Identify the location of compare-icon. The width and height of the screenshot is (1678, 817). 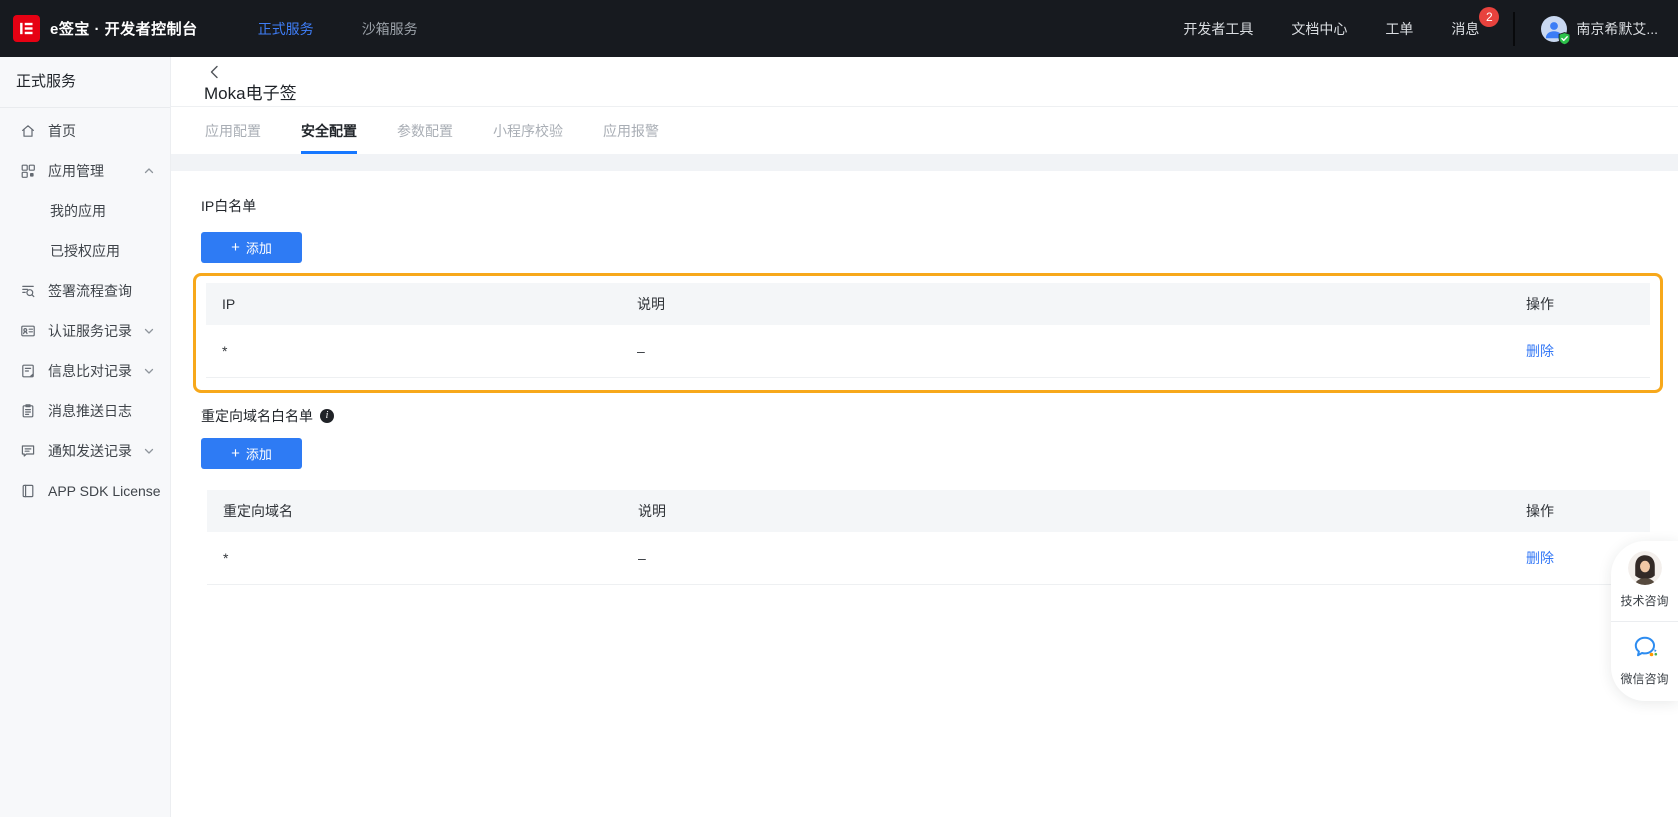
(28, 371).